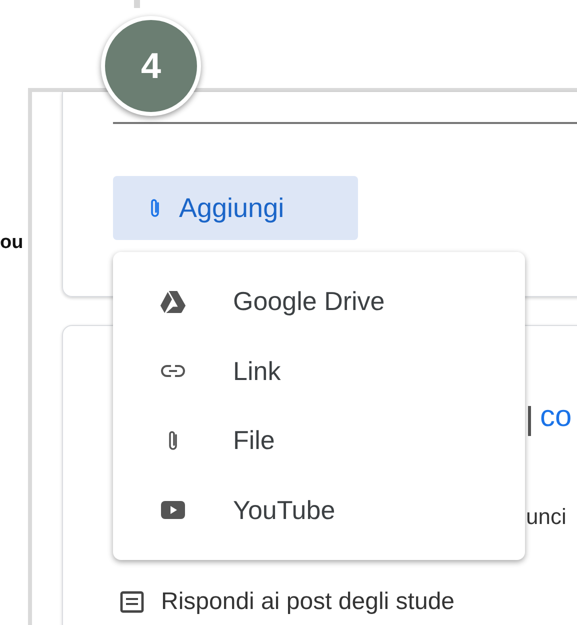 The image size is (577, 625). What do you see at coordinates (319, 441) in the screenshot?
I see `menu-item: File` at bounding box center [319, 441].